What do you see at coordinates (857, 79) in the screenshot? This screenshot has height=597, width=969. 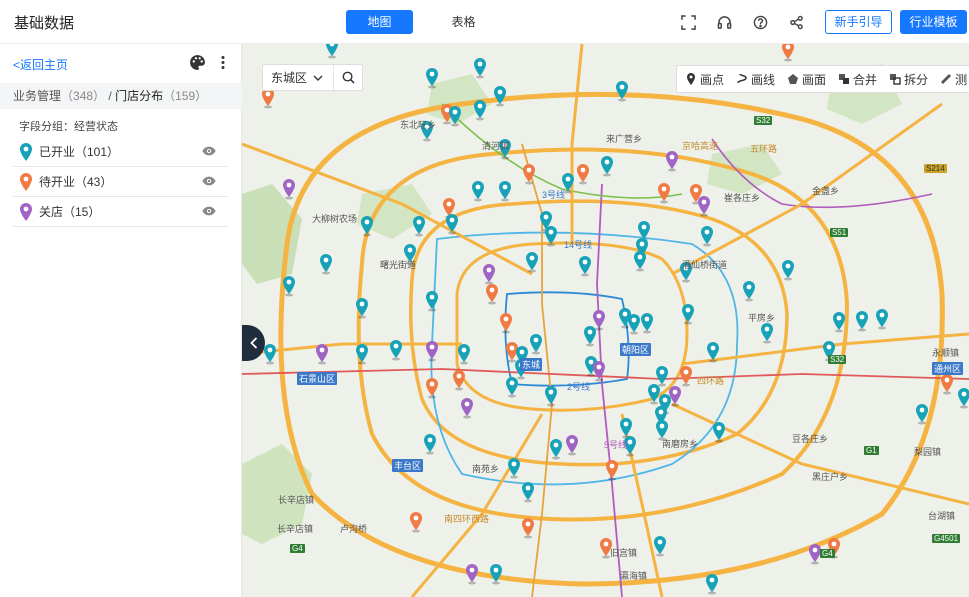 I see `merge-tool: 合并` at bounding box center [857, 79].